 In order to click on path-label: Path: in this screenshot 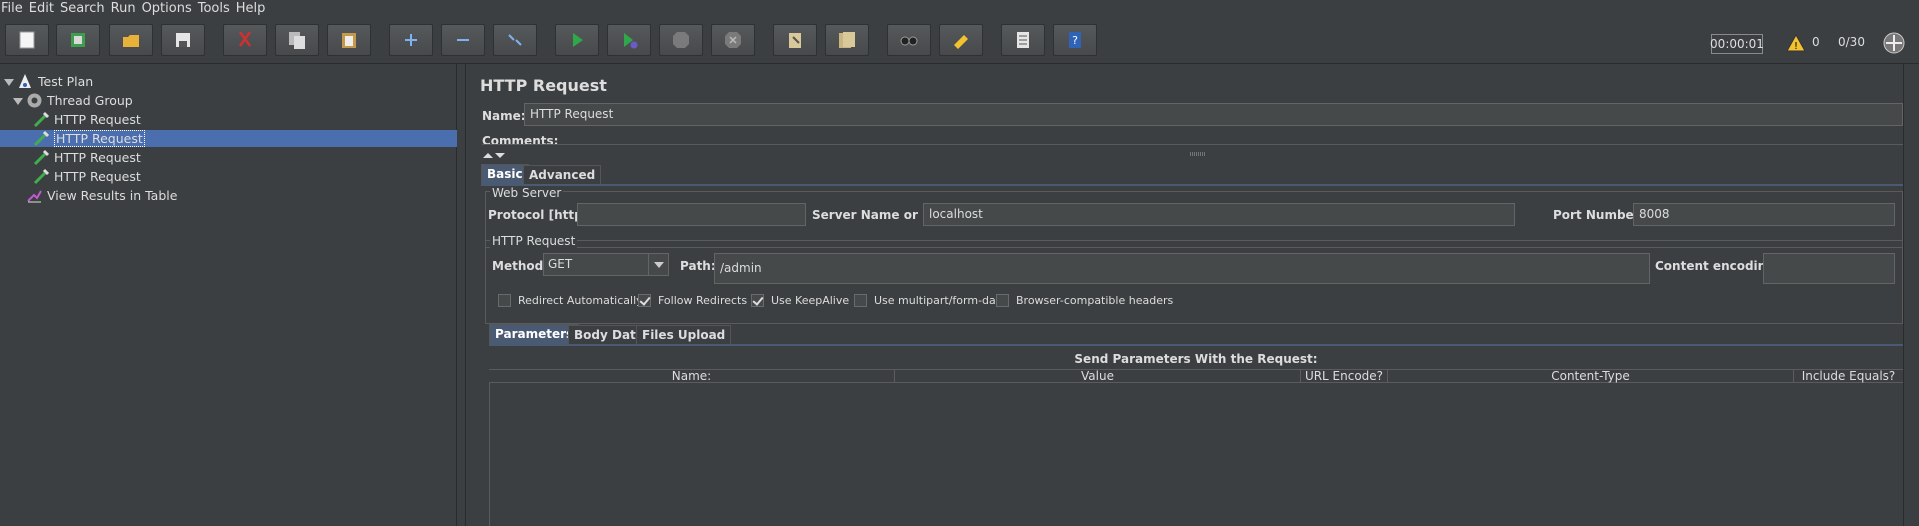, I will do `click(698, 266)`.